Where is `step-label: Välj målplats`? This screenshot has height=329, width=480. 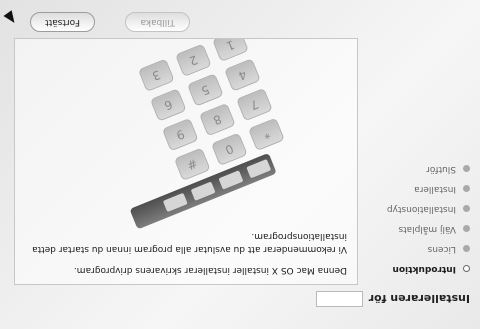
step-label: Välj målplats is located at coordinates (427, 229).